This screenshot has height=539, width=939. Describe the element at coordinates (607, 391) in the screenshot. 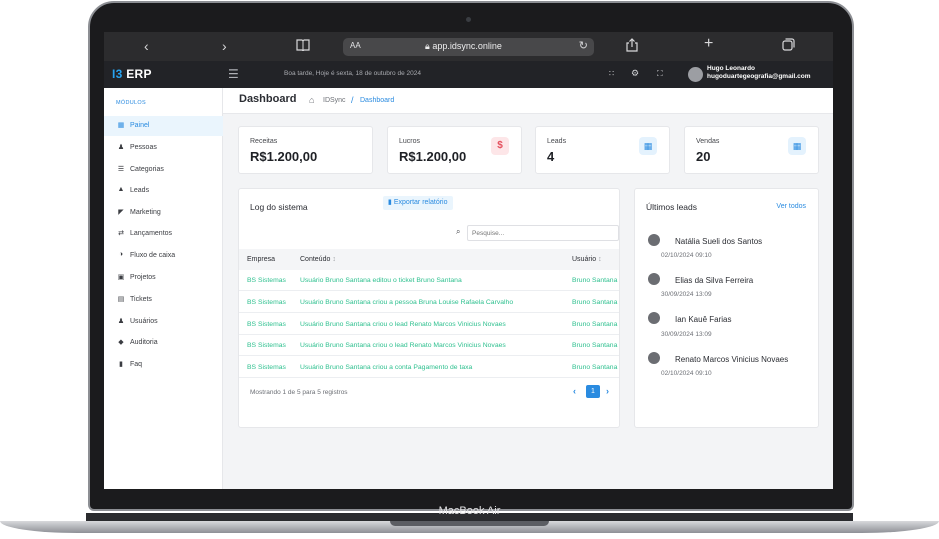

I see `pagination-next-icon: ›` at that location.